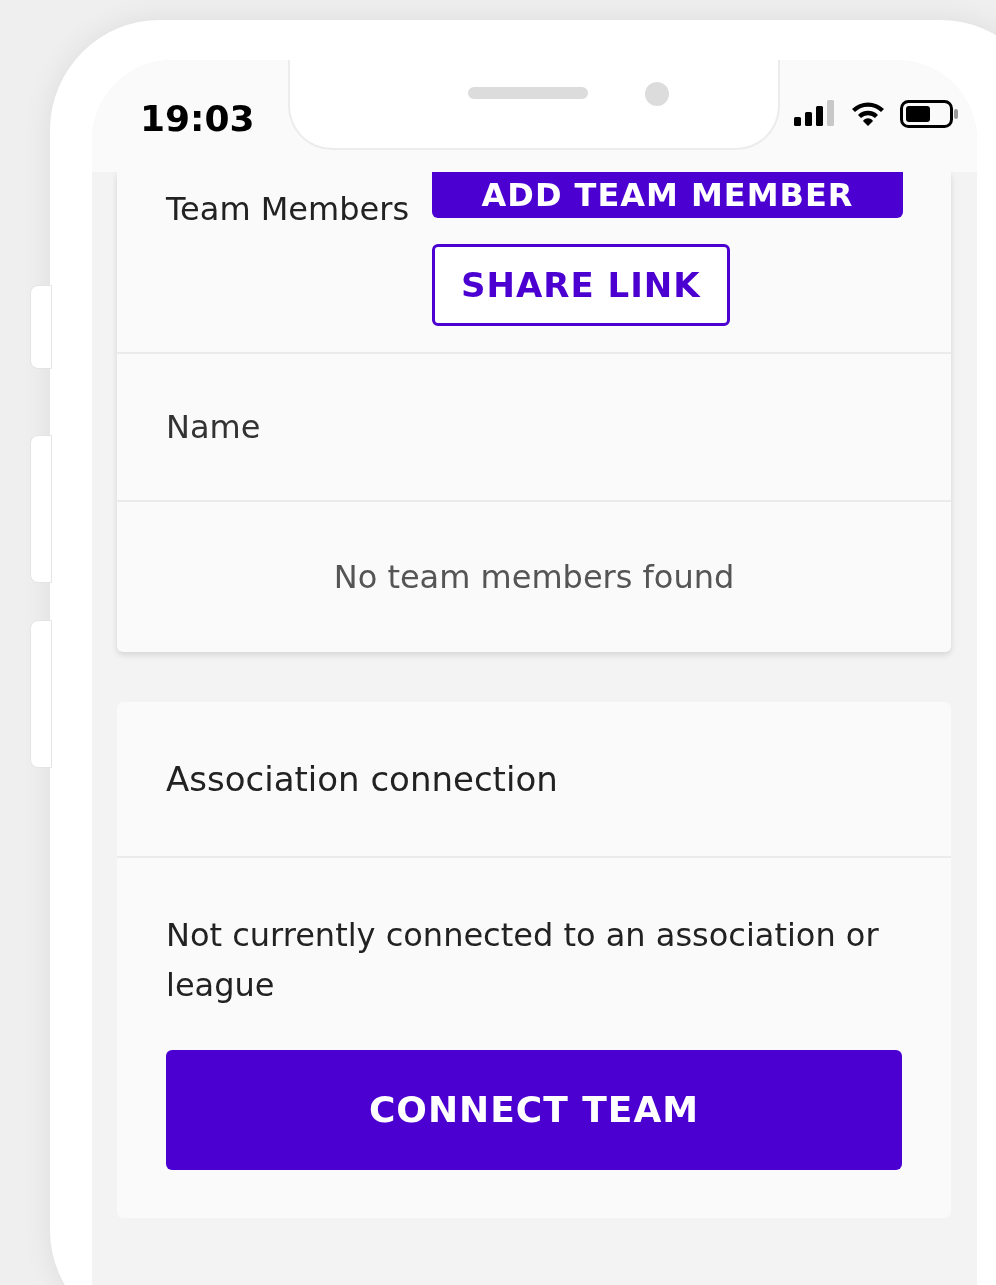 Image resolution: width=996 pixels, height=1285 pixels. What do you see at coordinates (667, 195) in the screenshot?
I see `add-member-button: ADD TEAM MEMBER` at bounding box center [667, 195].